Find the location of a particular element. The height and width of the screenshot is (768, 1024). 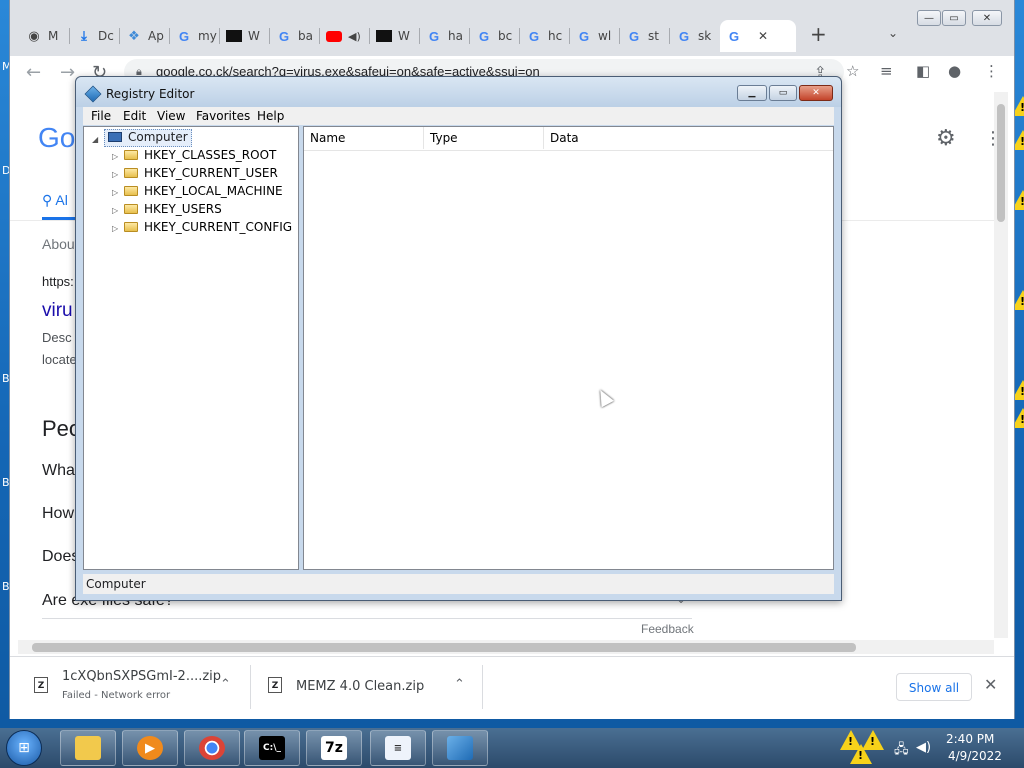

menu-help: Help is located at coordinates (270, 116).